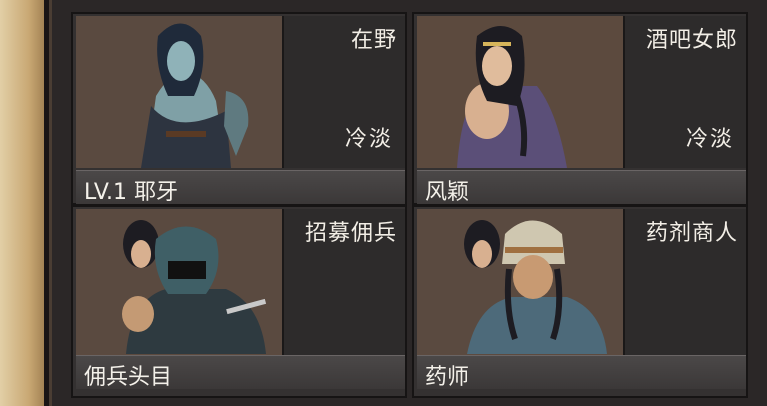 This screenshot has height=406, width=767. Describe the element at coordinates (691, 233) in the screenshot. I see `role-label: 药剂商人` at that location.